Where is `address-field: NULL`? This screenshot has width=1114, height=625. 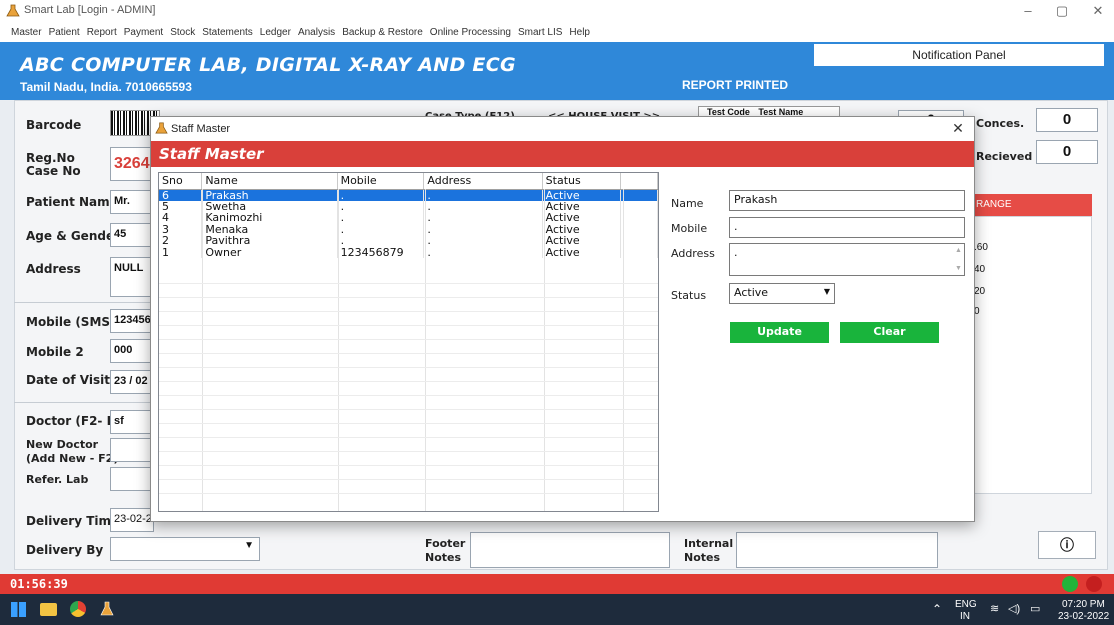 address-field: NULL is located at coordinates (132, 277).